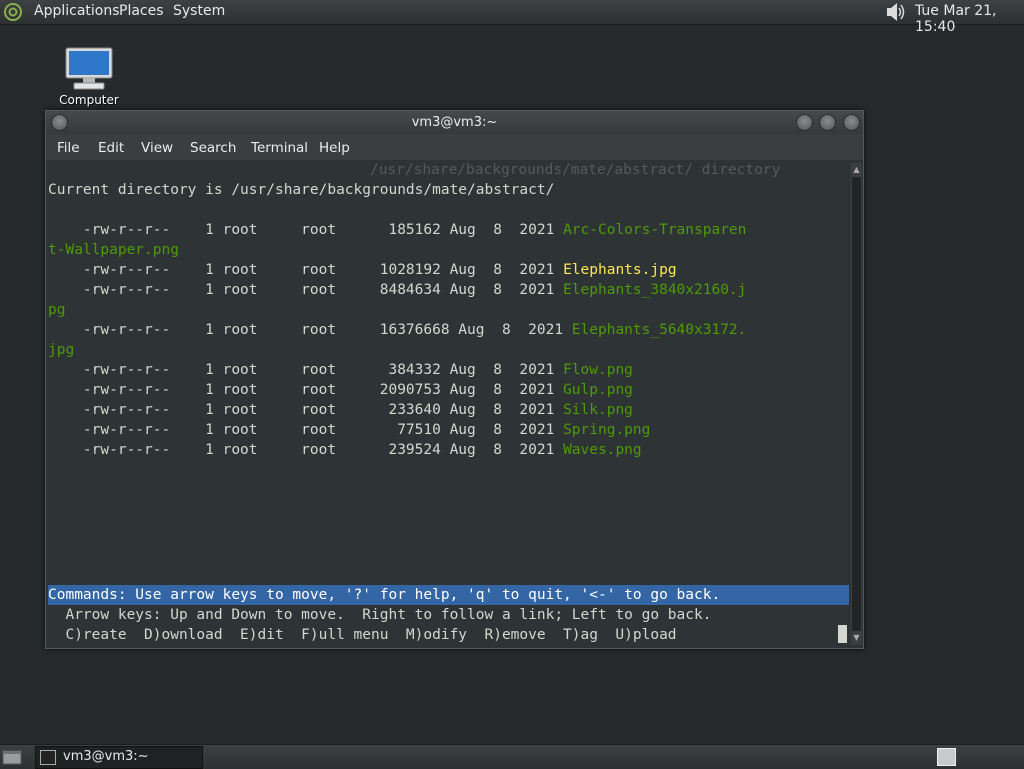 The width and height of the screenshot is (1024, 769). Describe the element at coordinates (602, 450) in the screenshot. I see `file-name: Waves.png` at that location.